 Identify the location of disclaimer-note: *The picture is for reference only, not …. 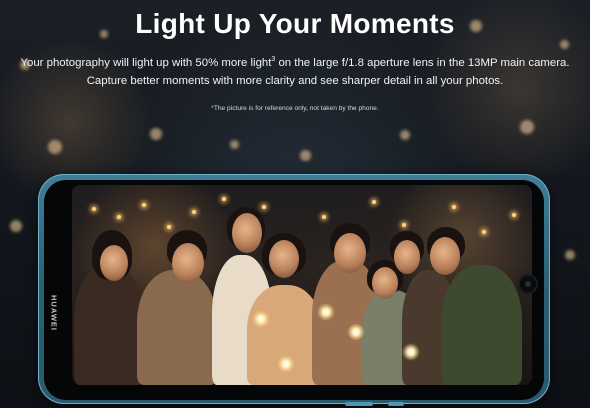
(295, 108).